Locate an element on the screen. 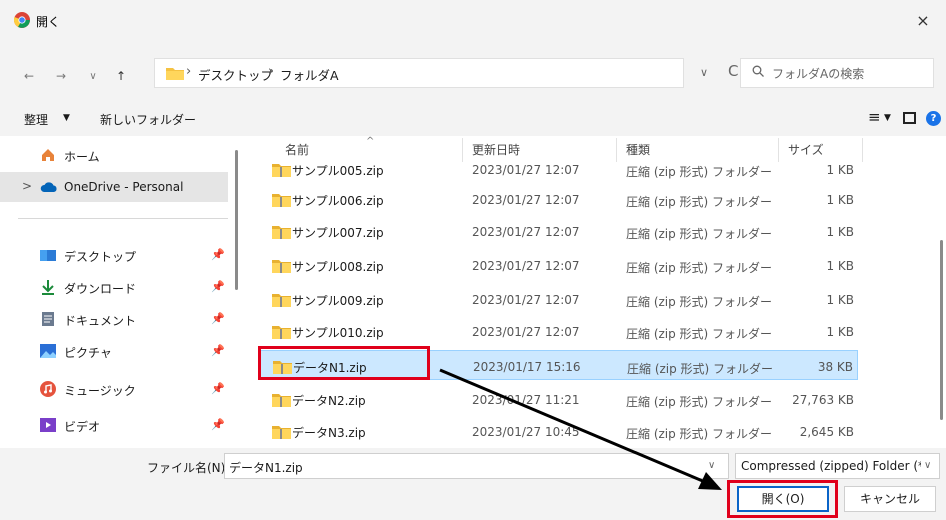 The image size is (946, 520). highlight-open-button is located at coordinates (782, 499).